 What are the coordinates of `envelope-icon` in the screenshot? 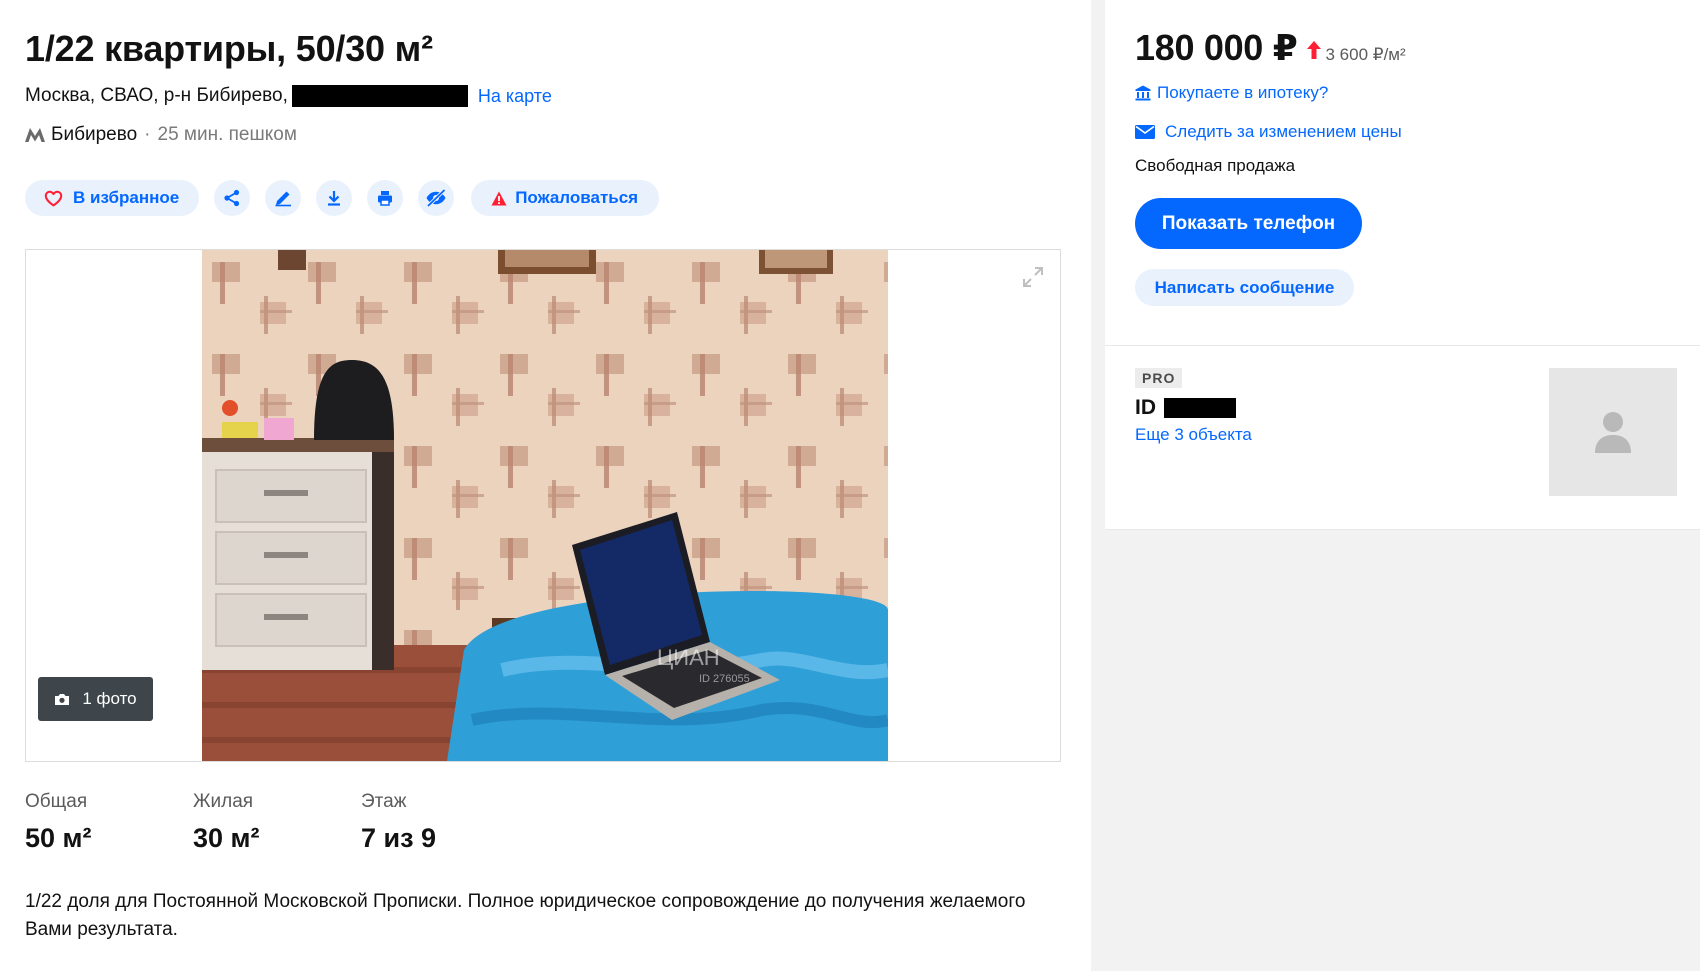 It's located at (1145, 132).